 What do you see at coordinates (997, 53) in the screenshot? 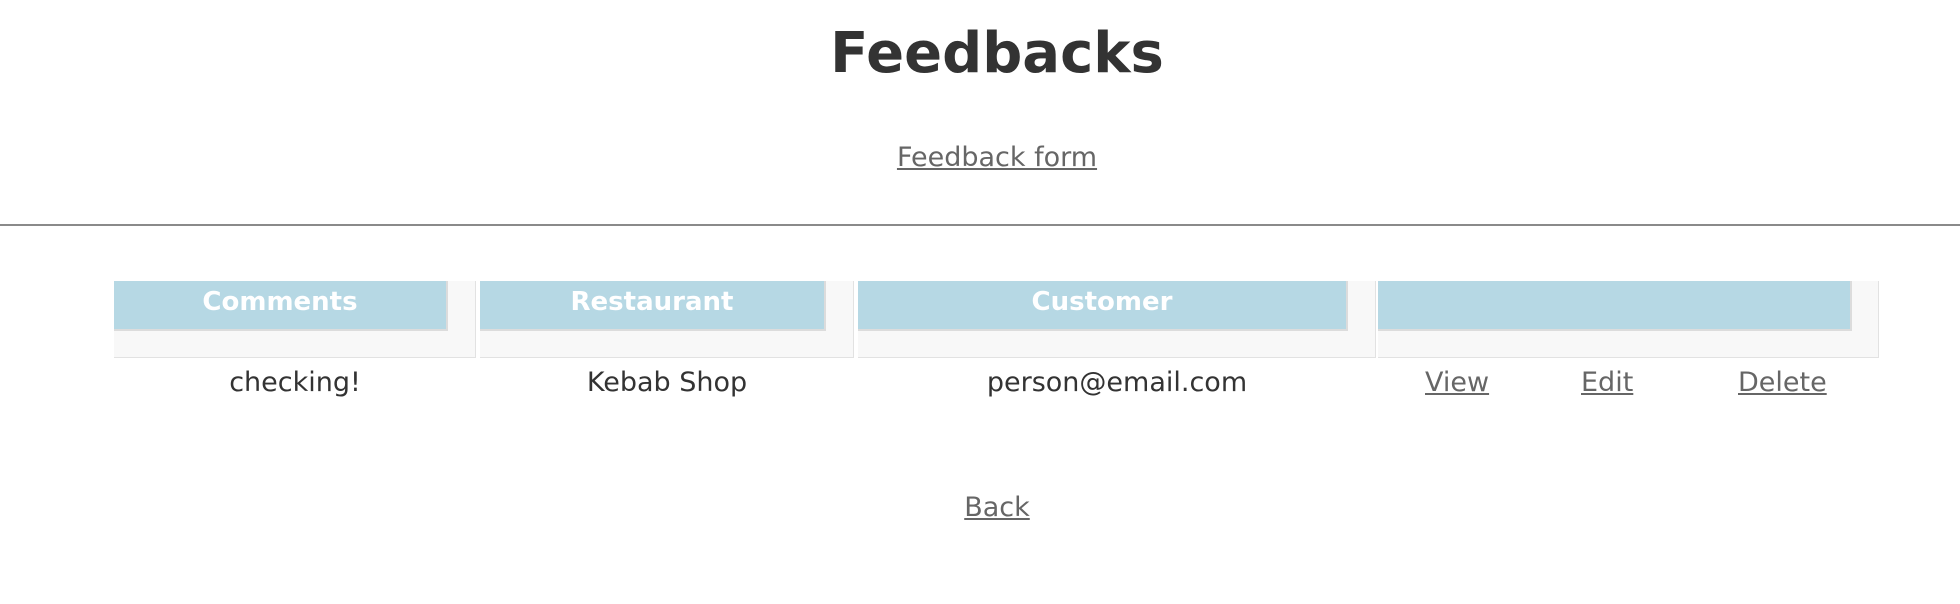
I see `page-title: Feedbacks` at bounding box center [997, 53].